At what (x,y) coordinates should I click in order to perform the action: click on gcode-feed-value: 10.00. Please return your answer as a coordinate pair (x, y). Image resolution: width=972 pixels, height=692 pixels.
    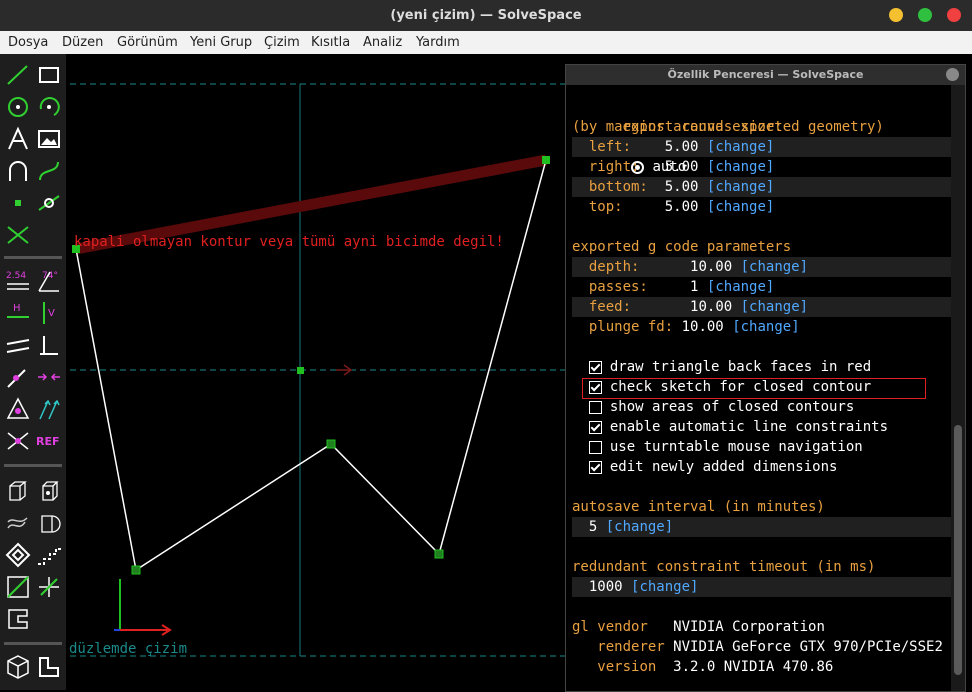
    Looking at the image, I should click on (711, 307).